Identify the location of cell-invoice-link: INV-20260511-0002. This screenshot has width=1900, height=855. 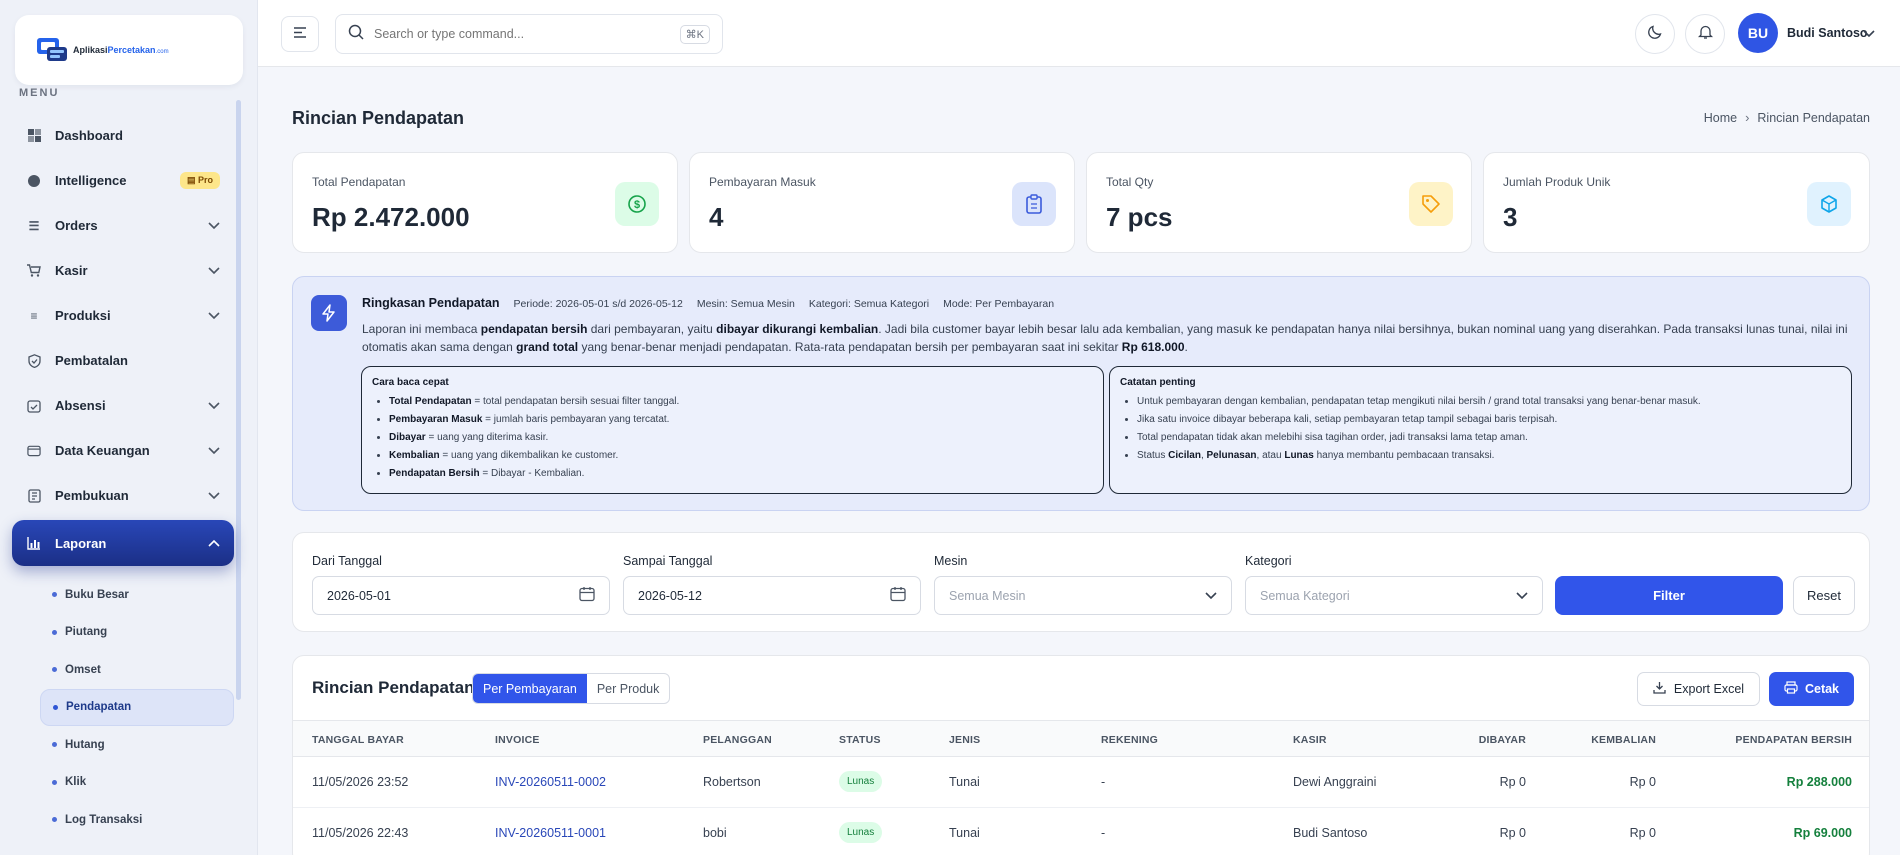
(550, 782).